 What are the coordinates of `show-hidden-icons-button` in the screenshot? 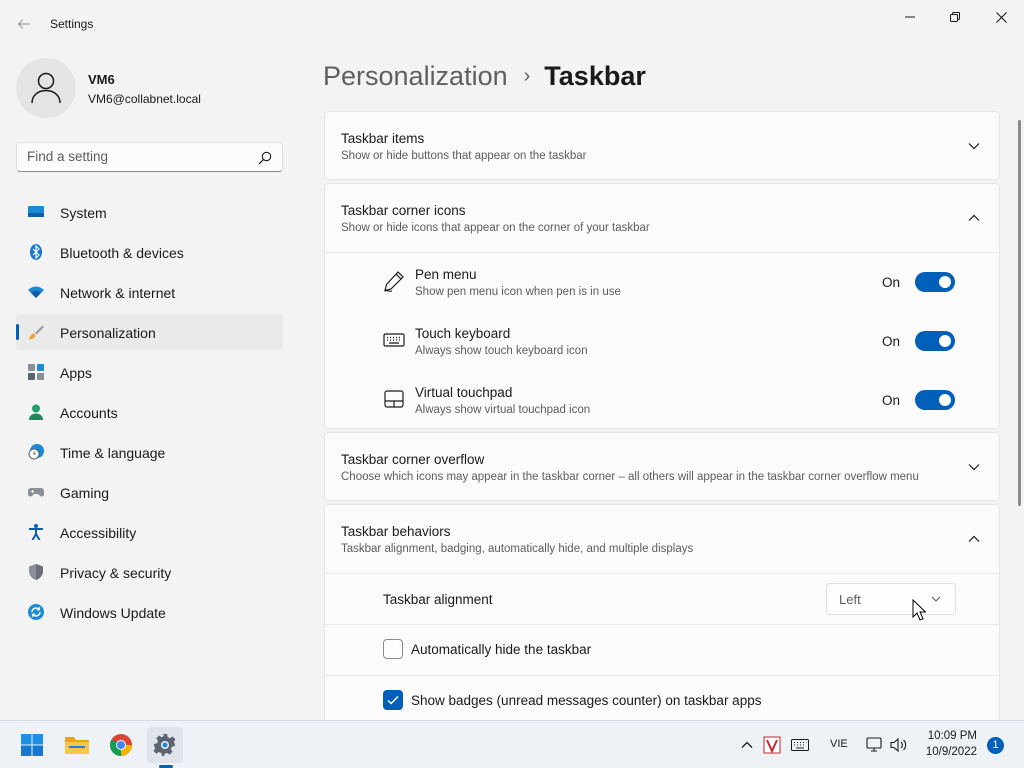 It's located at (747, 745).